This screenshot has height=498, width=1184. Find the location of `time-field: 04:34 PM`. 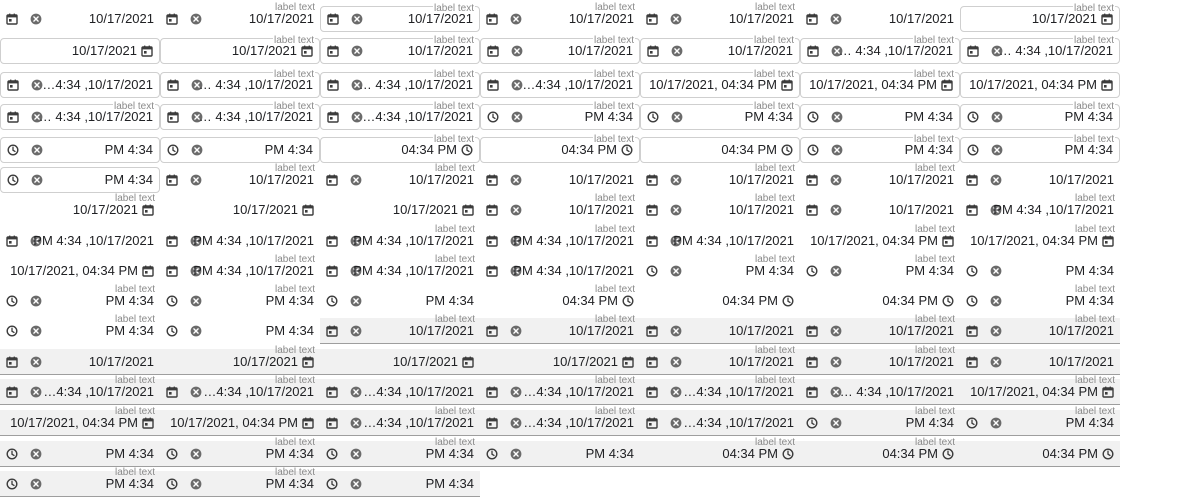

time-field: 04:34 PM is located at coordinates (1040, 454).